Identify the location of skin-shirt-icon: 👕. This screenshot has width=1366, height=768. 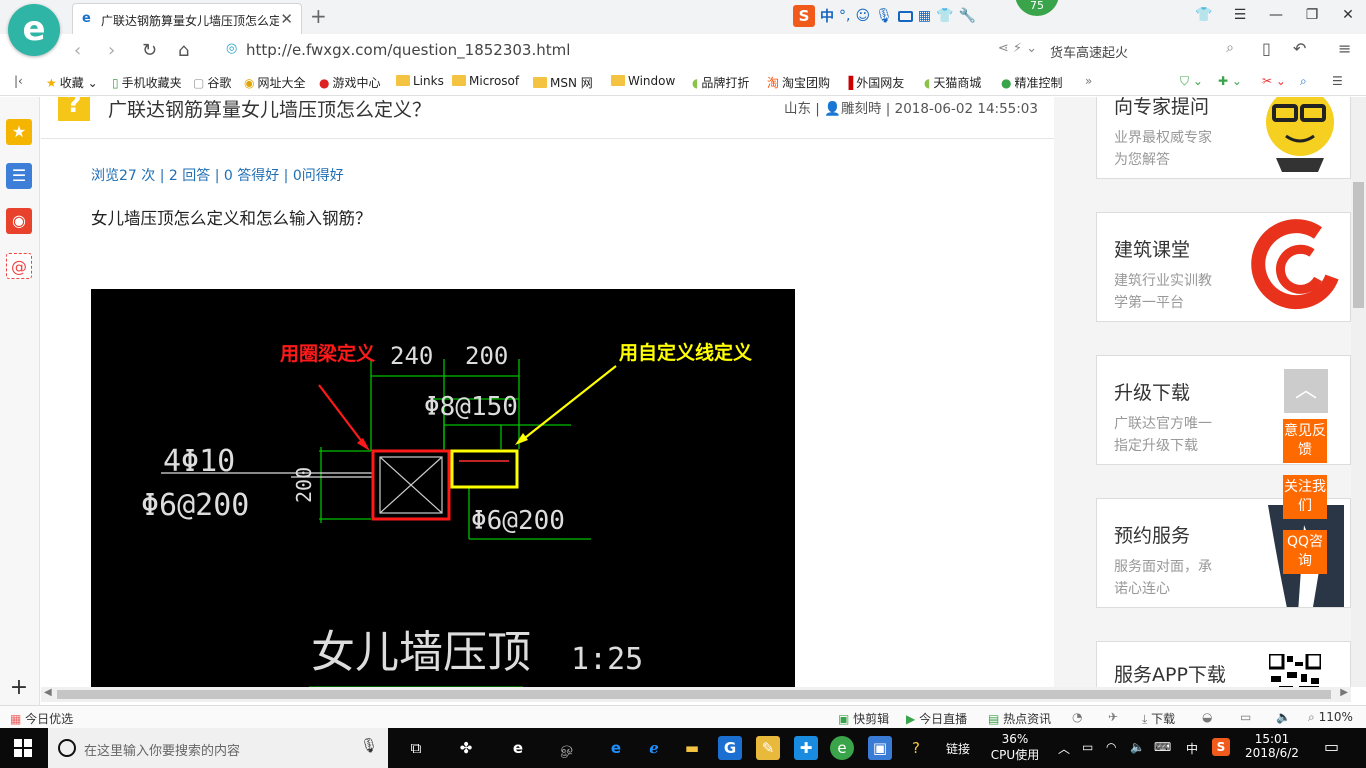
(944, 16).